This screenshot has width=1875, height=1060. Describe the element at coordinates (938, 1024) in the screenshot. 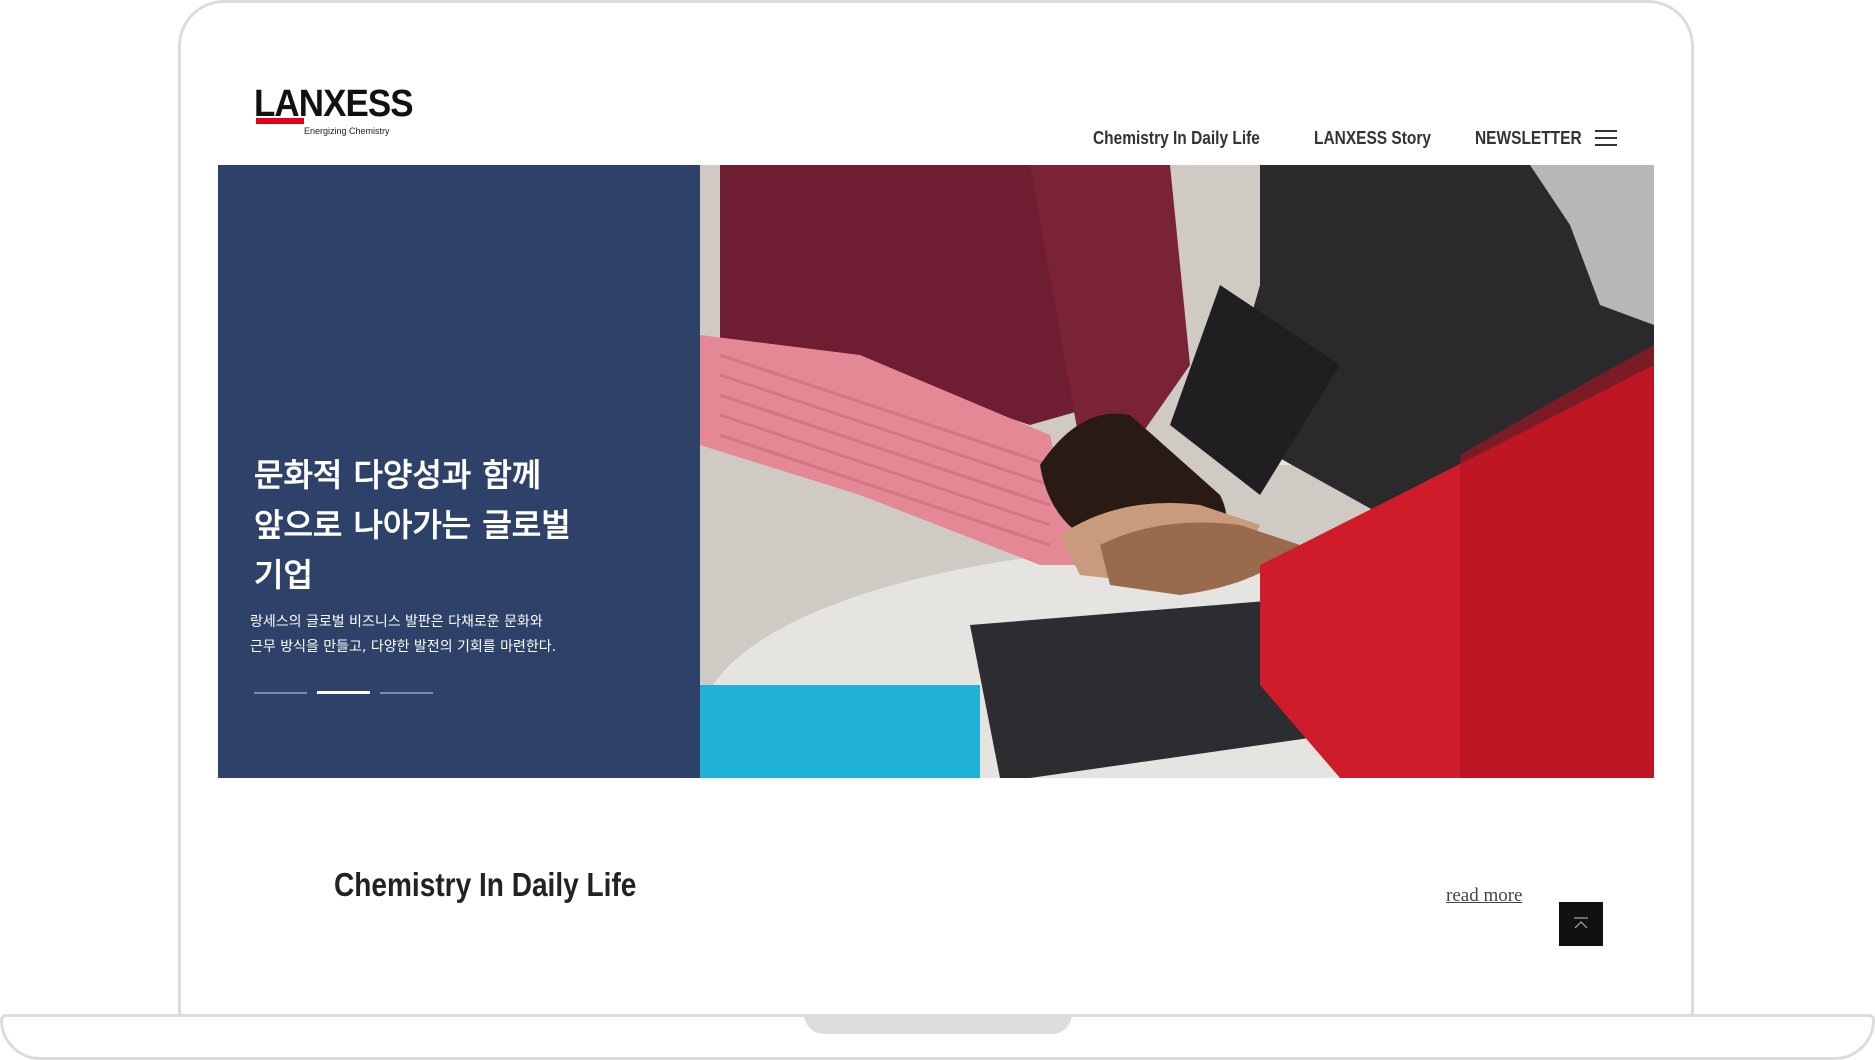

I see `laptop-notch` at that location.